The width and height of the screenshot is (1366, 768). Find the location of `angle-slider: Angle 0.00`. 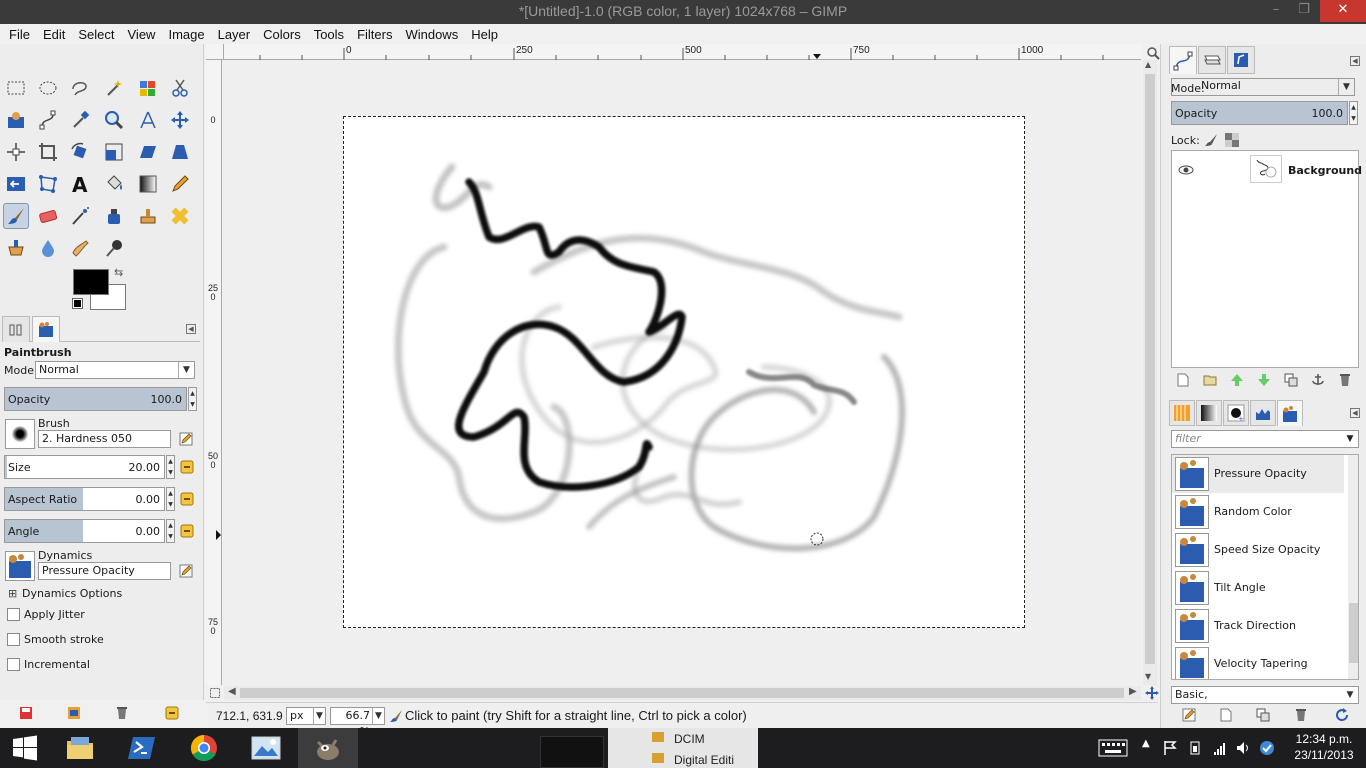

angle-slider: Angle 0.00 is located at coordinates (84, 531).